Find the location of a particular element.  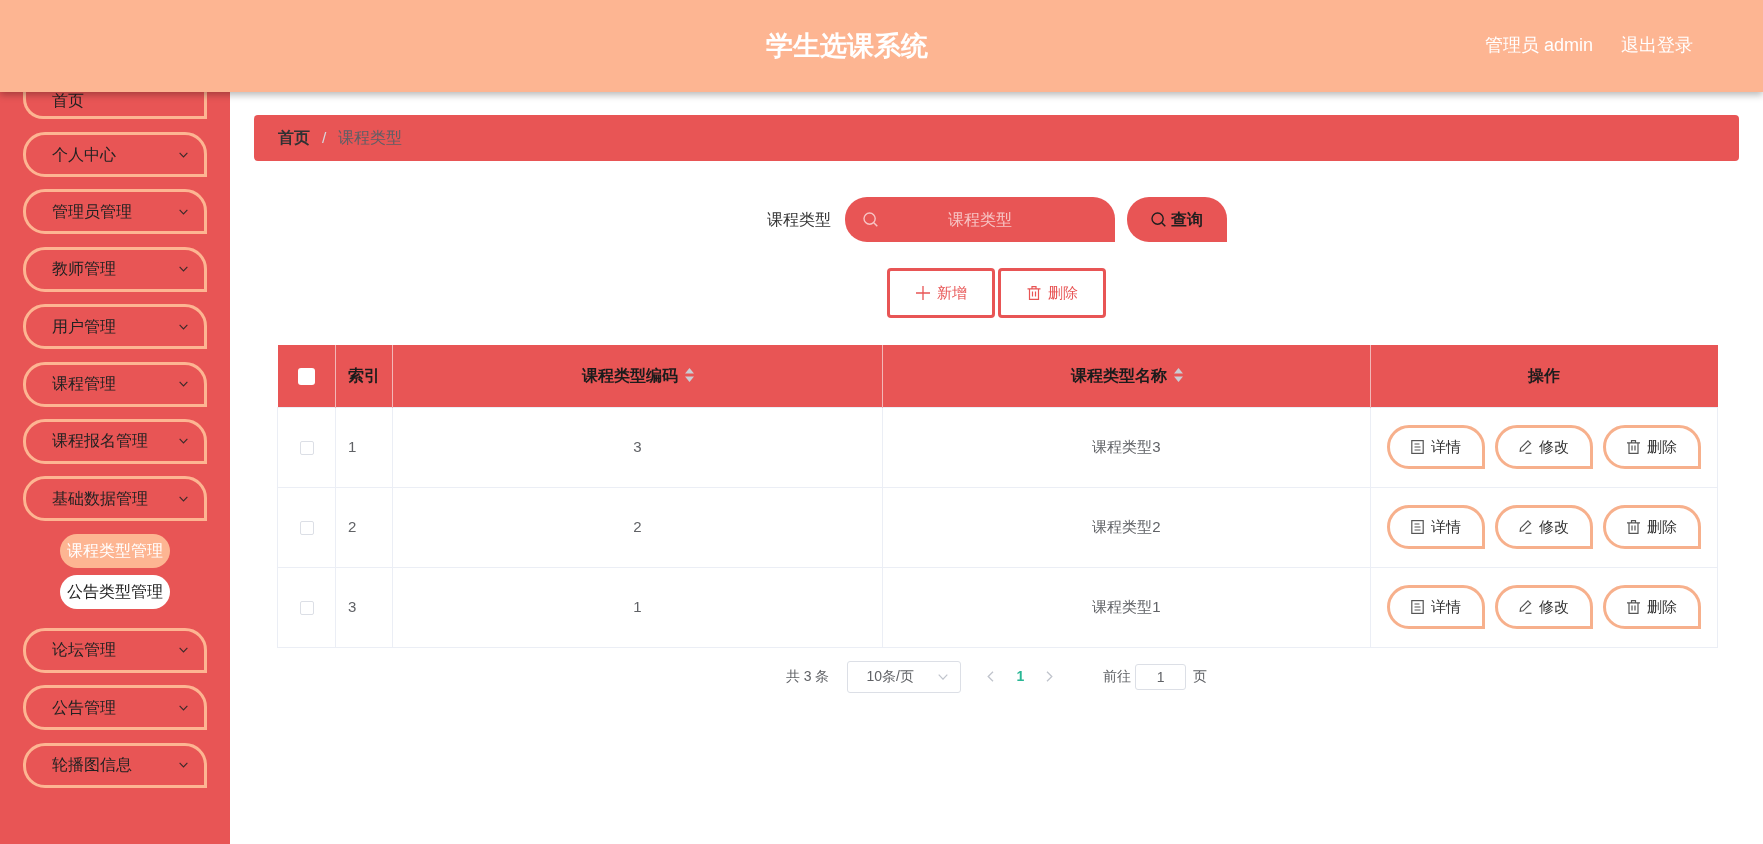

column-title: 索引 is located at coordinates (364, 375).